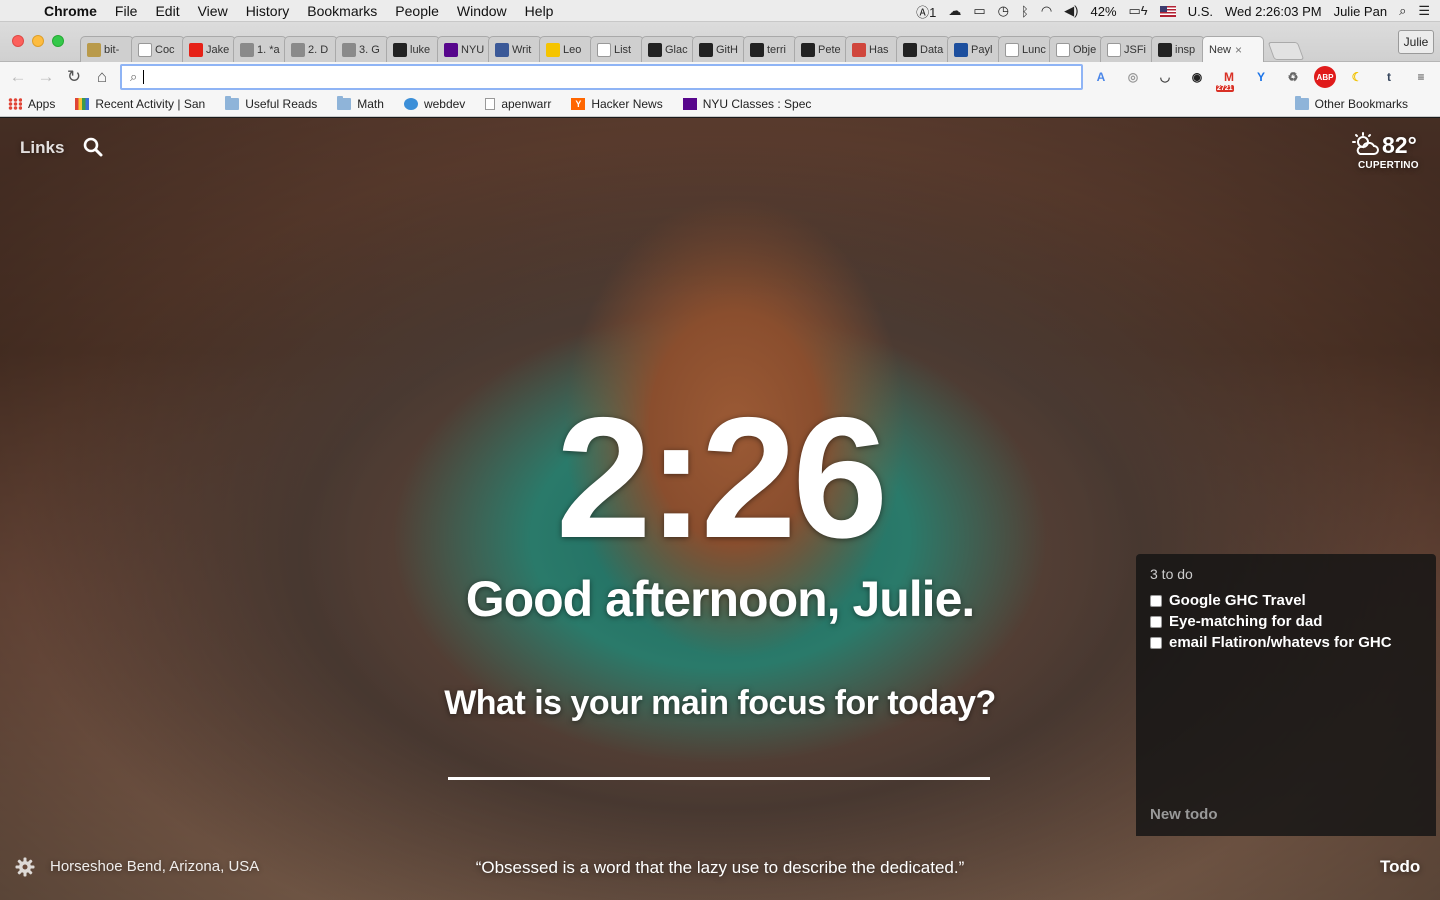 This screenshot has width=1440, height=900. What do you see at coordinates (311, 49) in the screenshot?
I see `tab: 2. D` at bounding box center [311, 49].